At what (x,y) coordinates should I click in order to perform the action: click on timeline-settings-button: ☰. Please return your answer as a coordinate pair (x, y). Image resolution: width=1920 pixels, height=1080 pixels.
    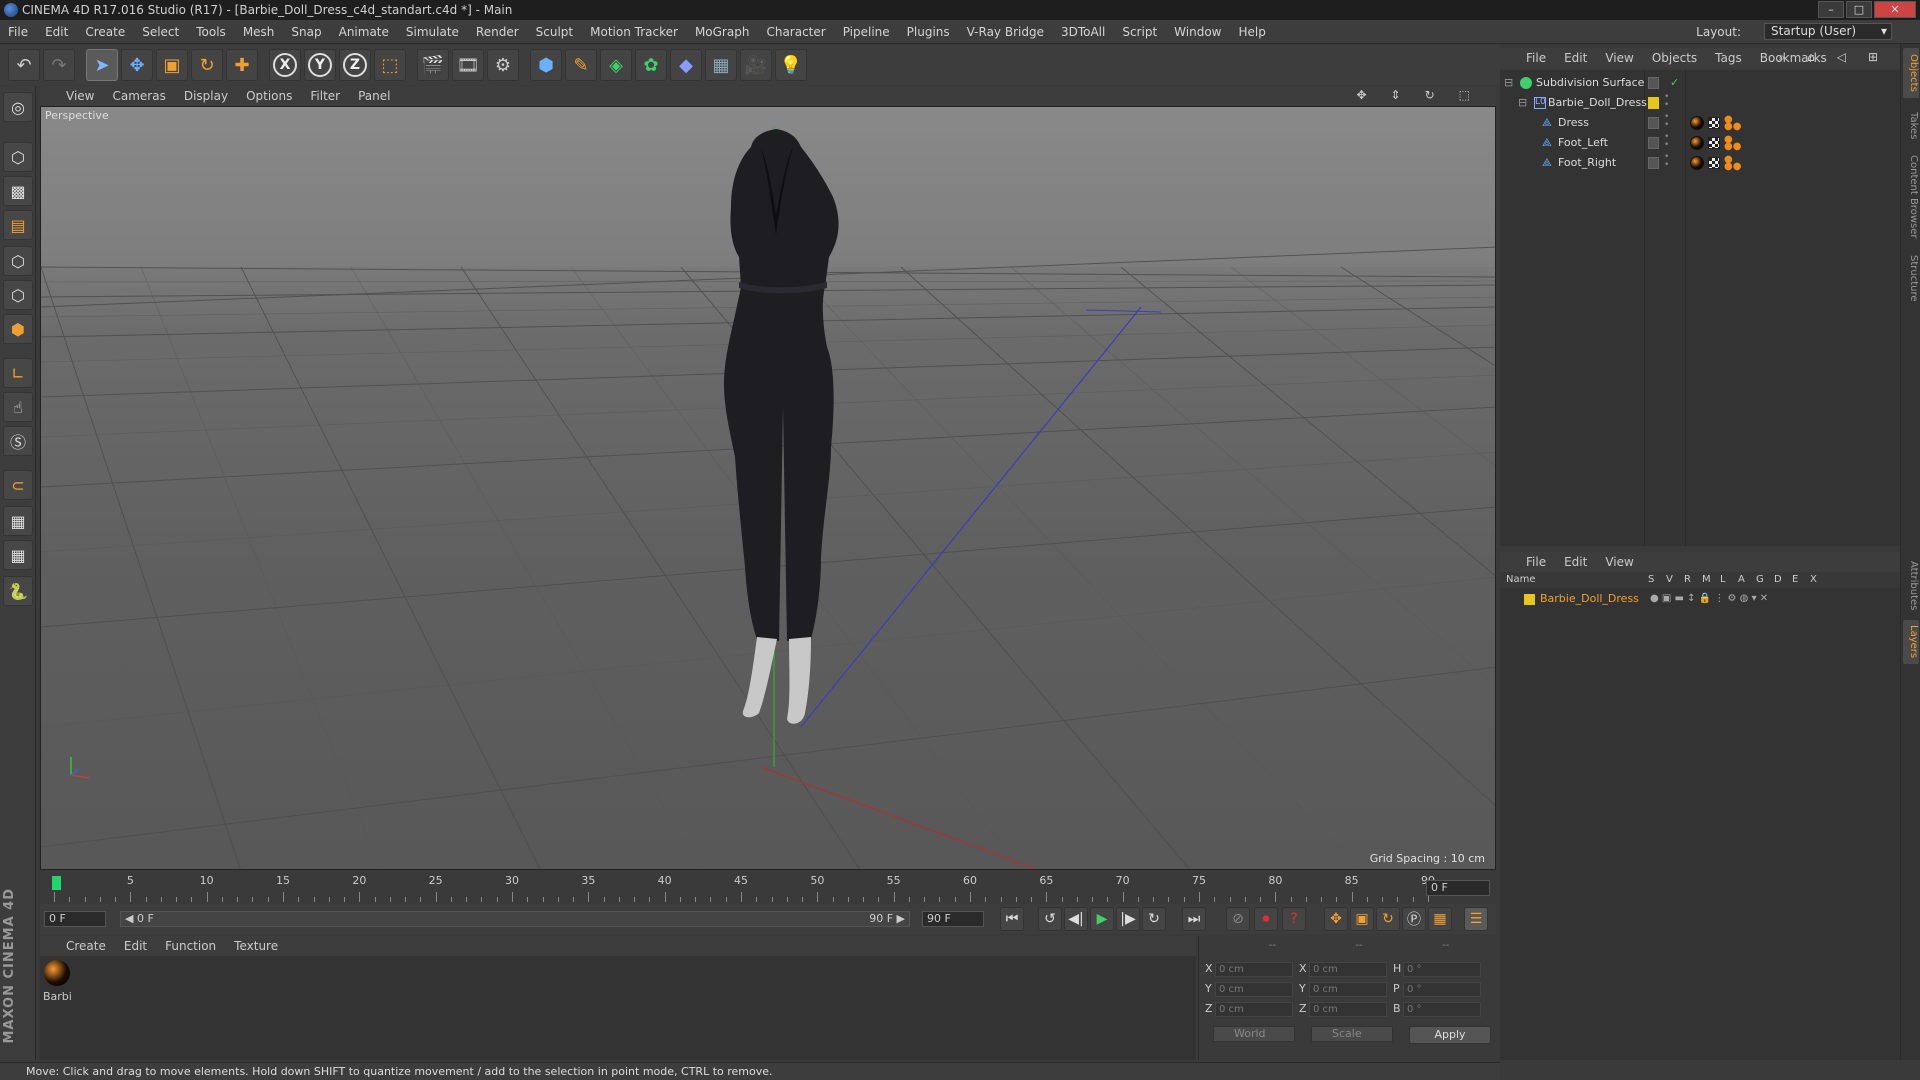
    Looking at the image, I should click on (1476, 919).